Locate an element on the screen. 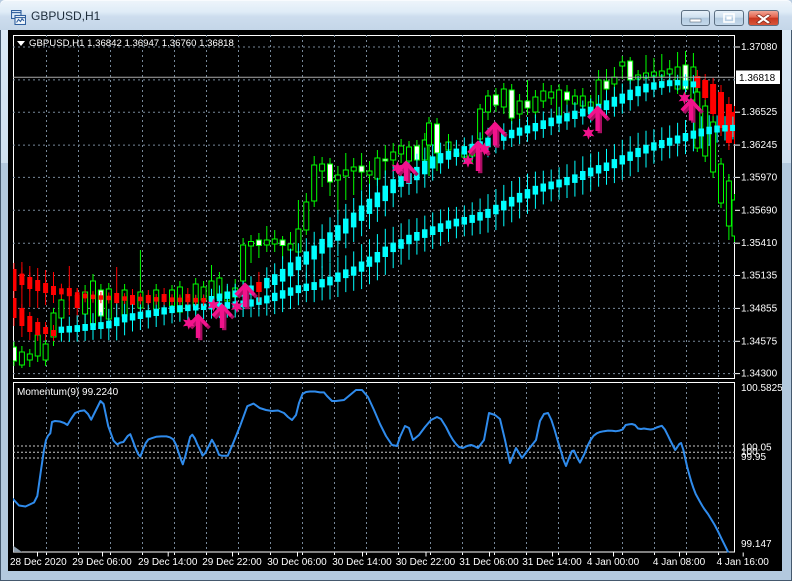 Image resolution: width=792 pixels, height=581 pixels. svg-text: 4 Jan 00:00 is located at coordinates (613, 562).